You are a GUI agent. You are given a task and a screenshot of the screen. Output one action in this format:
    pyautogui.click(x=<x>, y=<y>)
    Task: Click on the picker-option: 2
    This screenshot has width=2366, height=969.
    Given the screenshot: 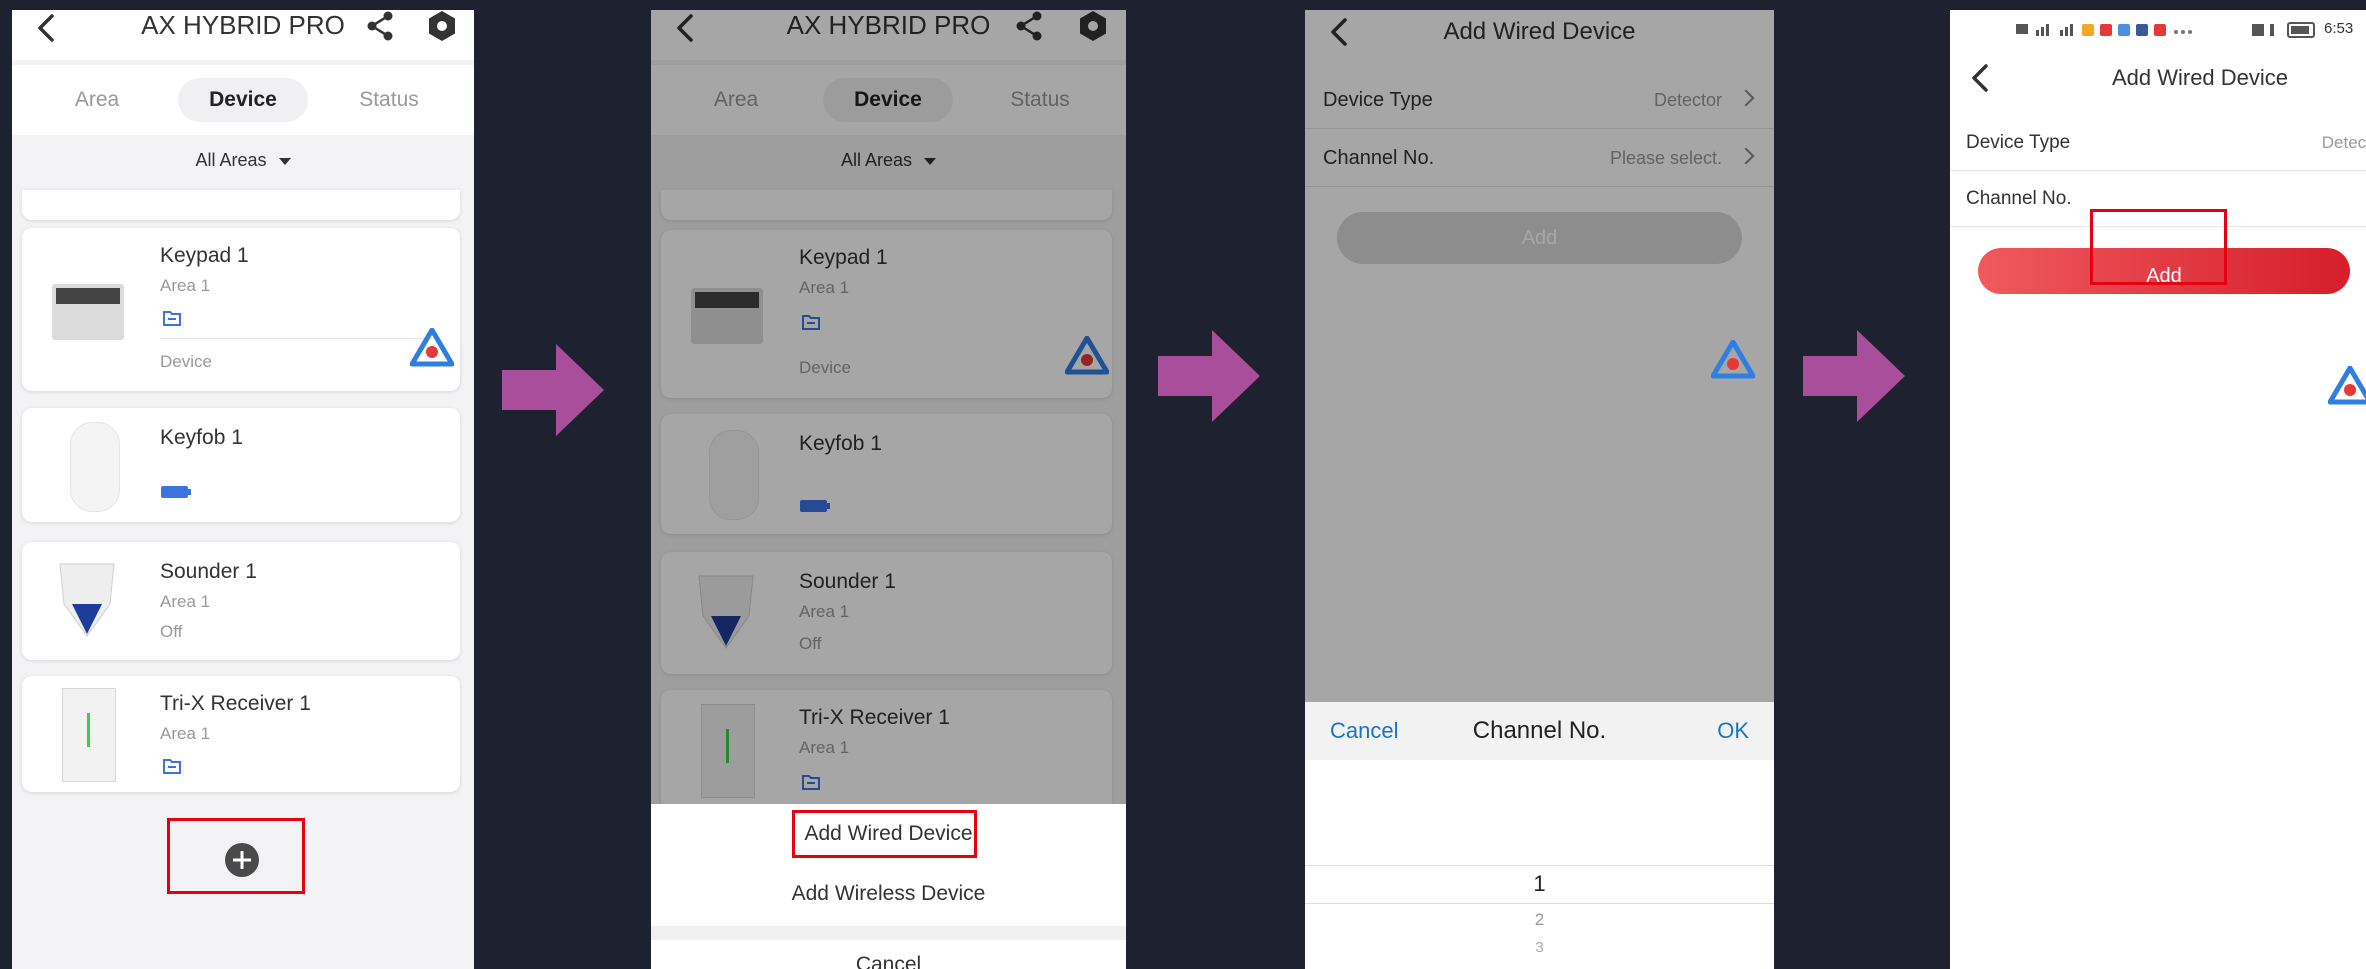 What is the action you would take?
    pyautogui.click(x=1539, y=920)
    